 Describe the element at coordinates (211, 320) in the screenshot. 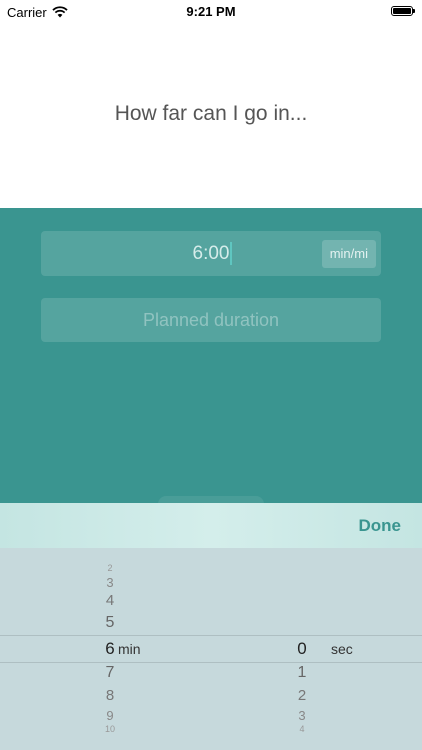

I see `duration-input: Planned duration` at that location.